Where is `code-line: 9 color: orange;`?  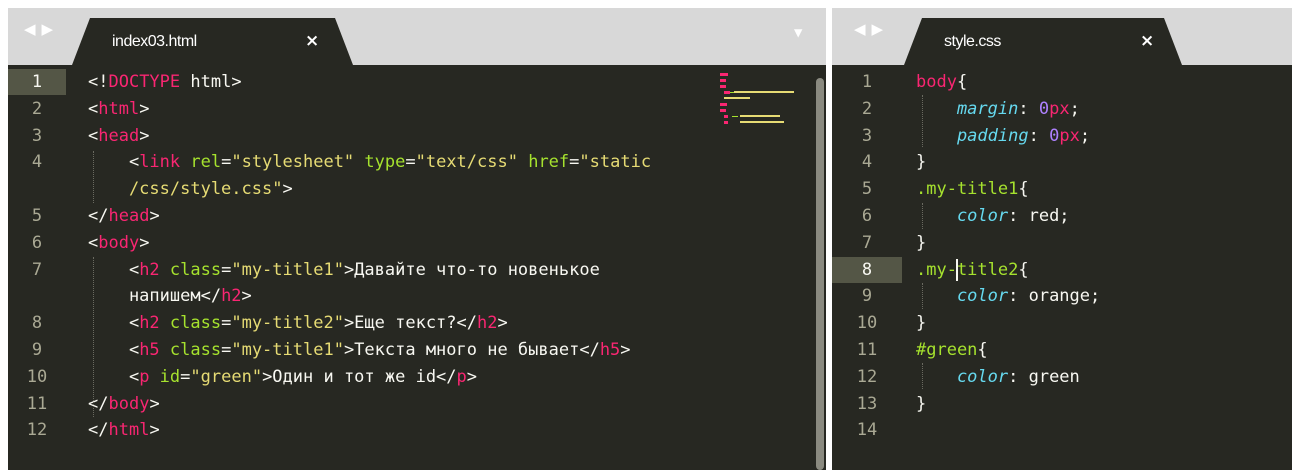 code-line: 9 color: orange; is located at coordinates (1062, 296).